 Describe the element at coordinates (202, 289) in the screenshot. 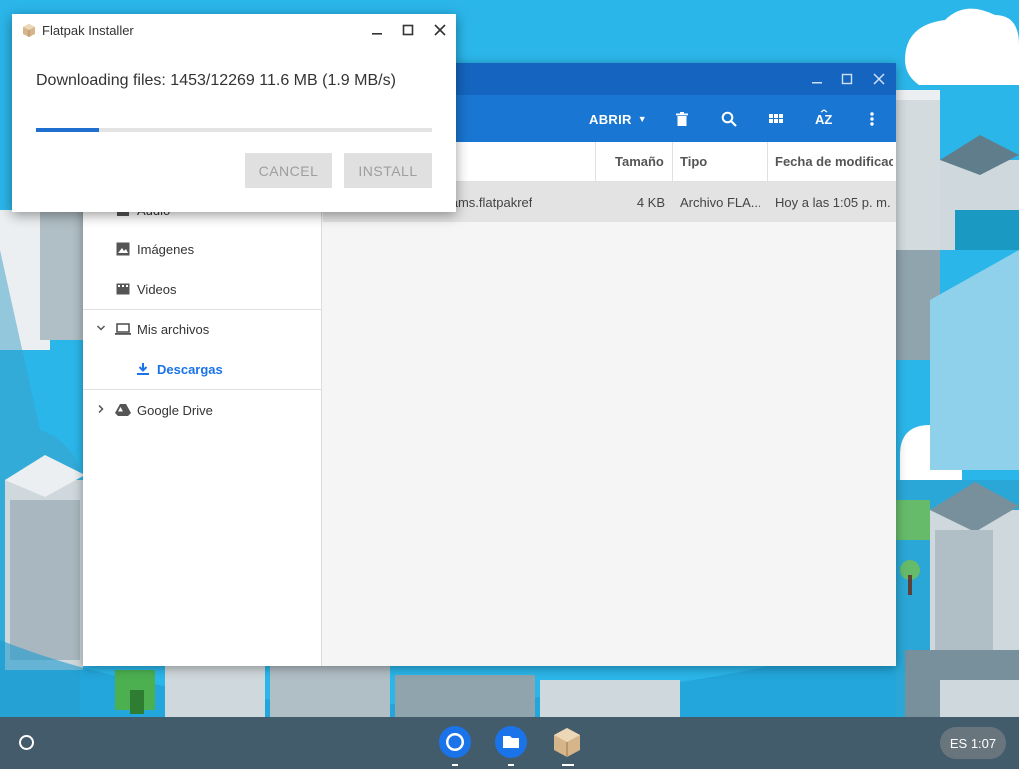

I see `sidebar-item-videos: Videos` at that location.